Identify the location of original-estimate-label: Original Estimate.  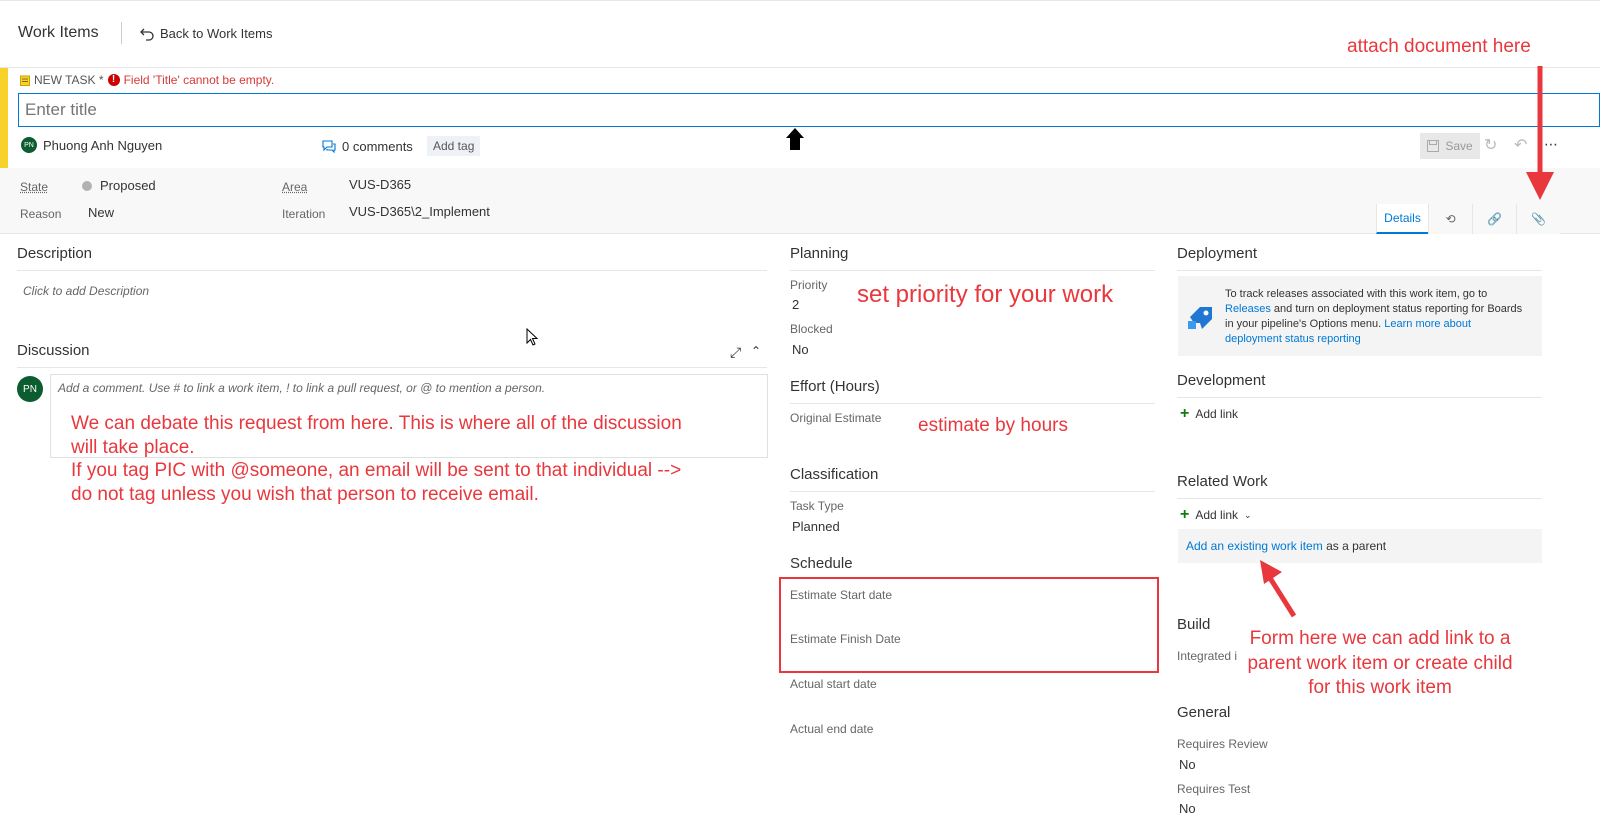
(836, 418).